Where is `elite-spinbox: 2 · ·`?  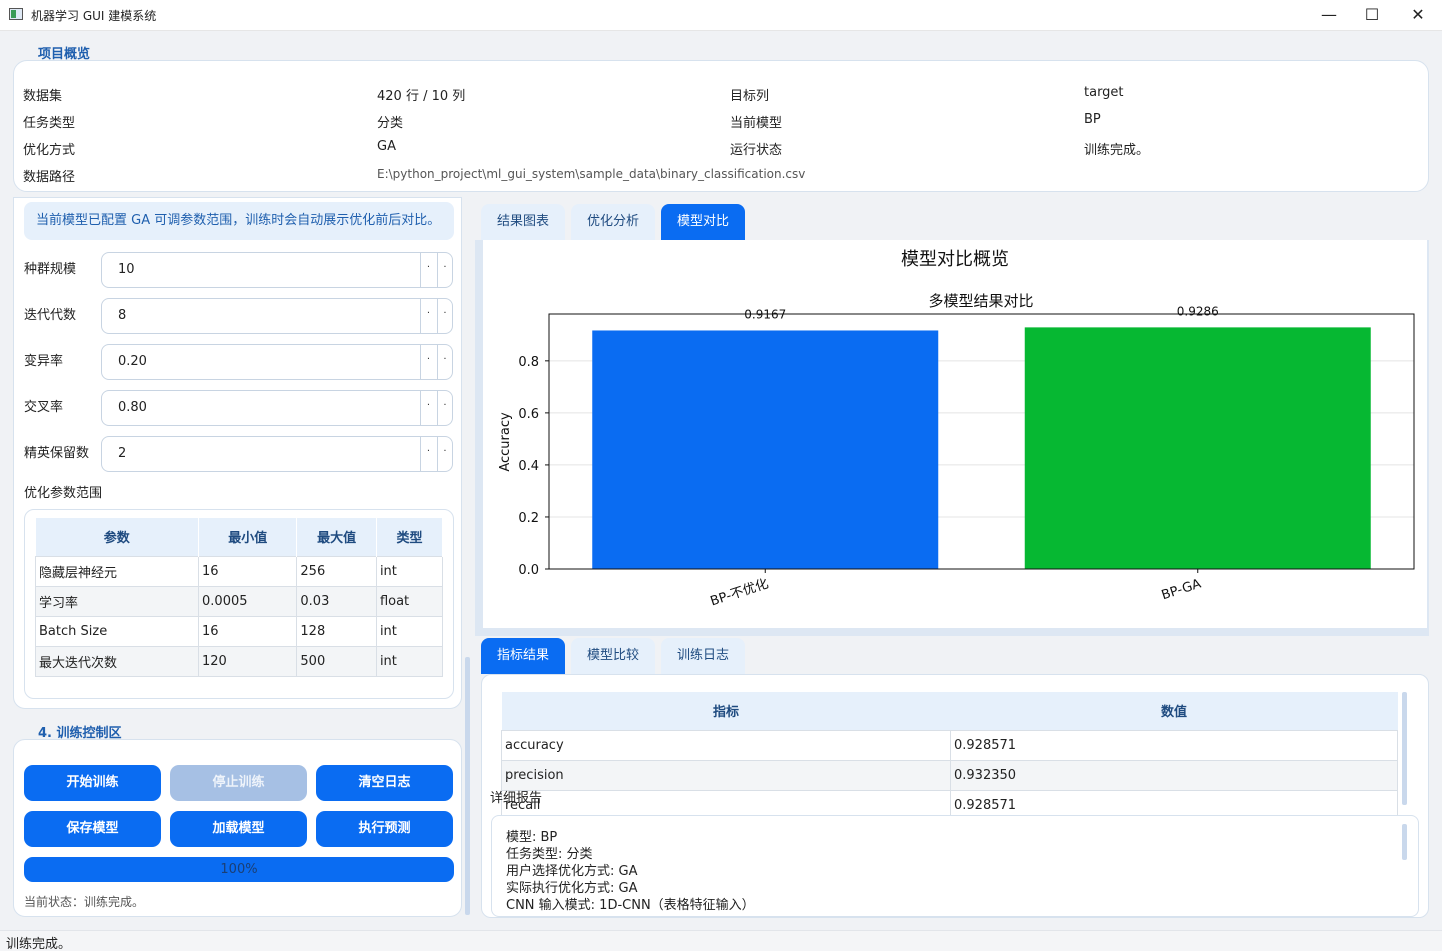 elite-spinbox: 2 · · is located at coordinates (277, 454).